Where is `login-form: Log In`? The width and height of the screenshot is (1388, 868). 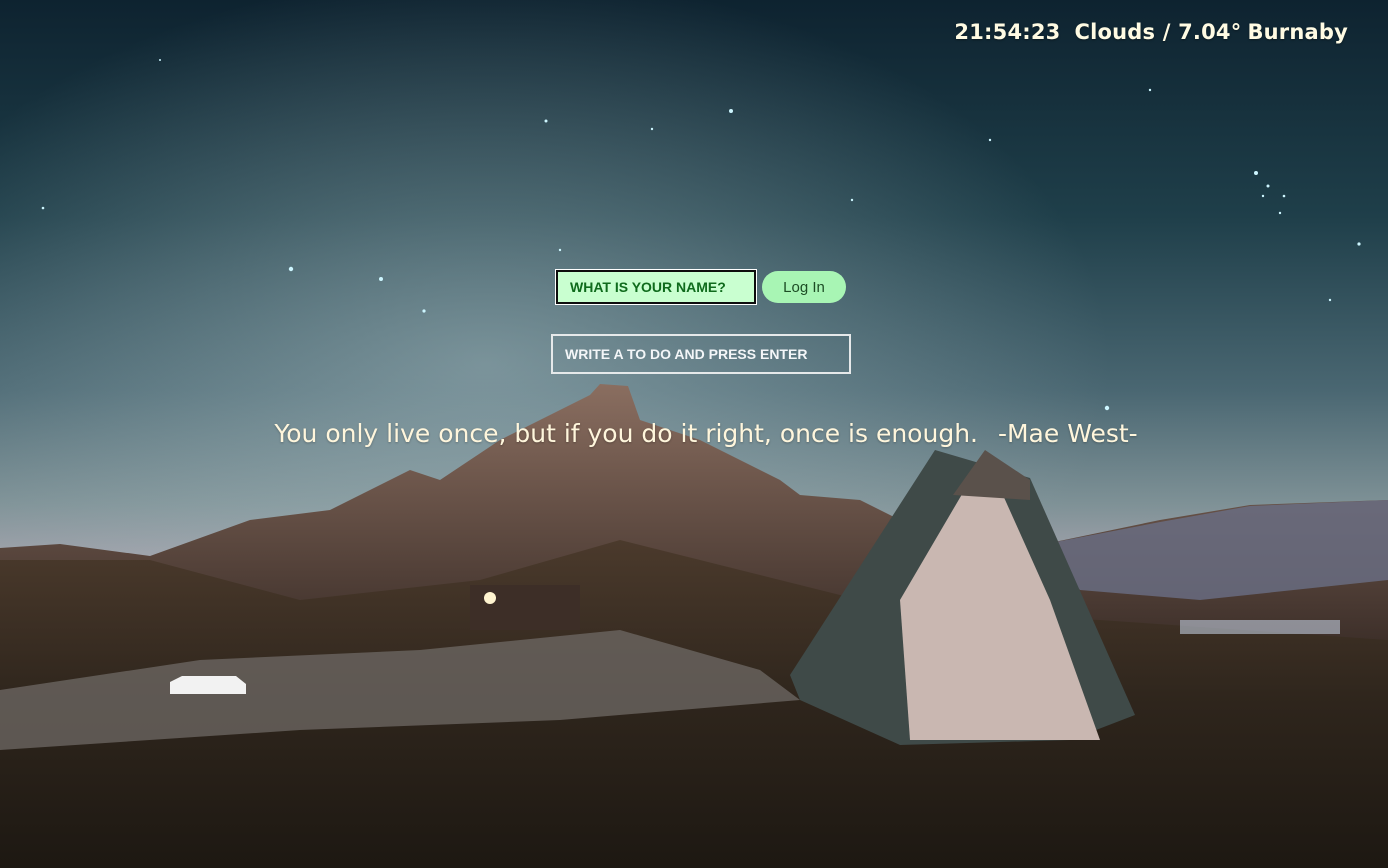
login-form: Log In is located at coordinates (700, 287).